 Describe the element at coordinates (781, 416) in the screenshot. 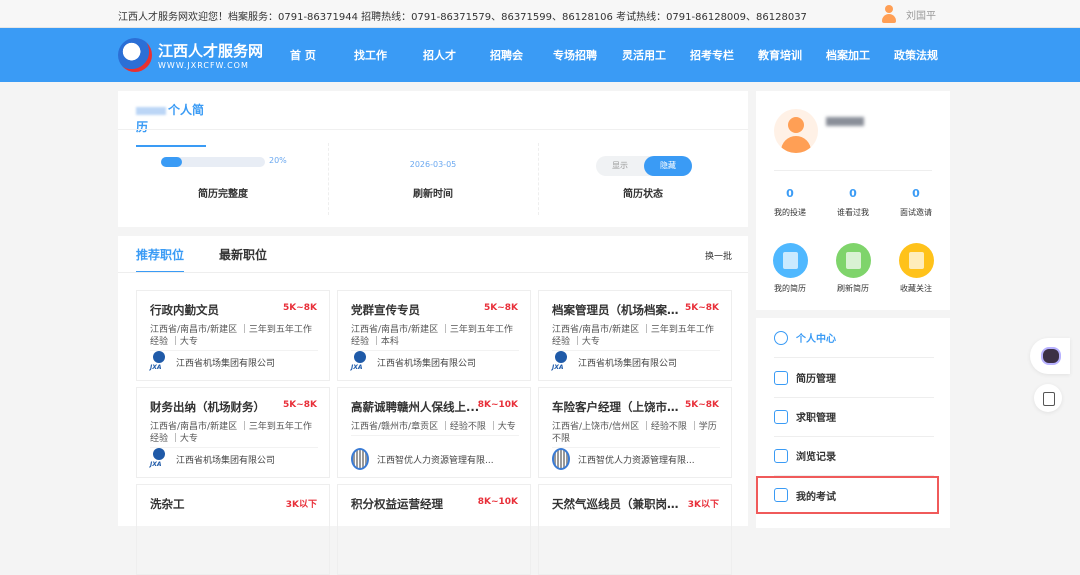

I see `briefcase-icon` at that location.